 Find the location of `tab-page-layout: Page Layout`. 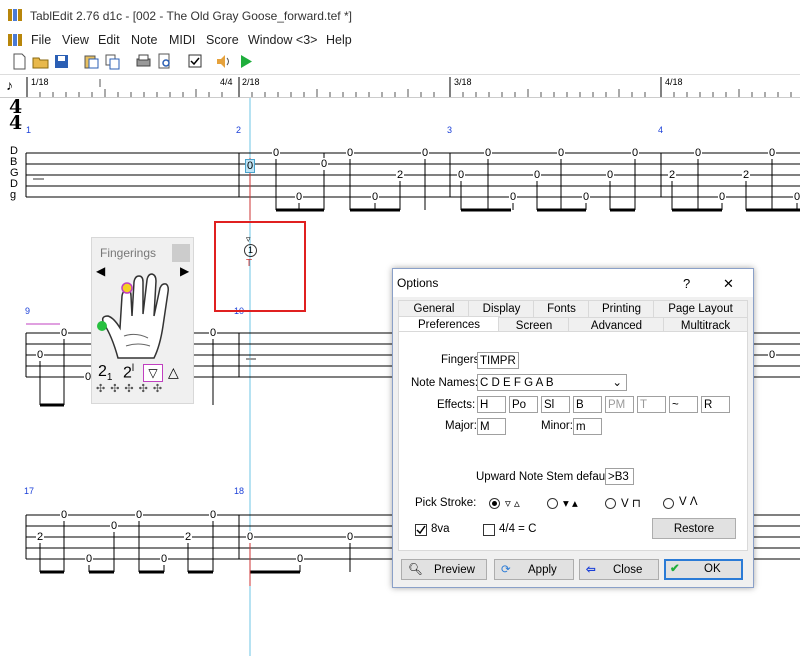

tab-page-layout: Page Layout is located at coordinates (700, 308).